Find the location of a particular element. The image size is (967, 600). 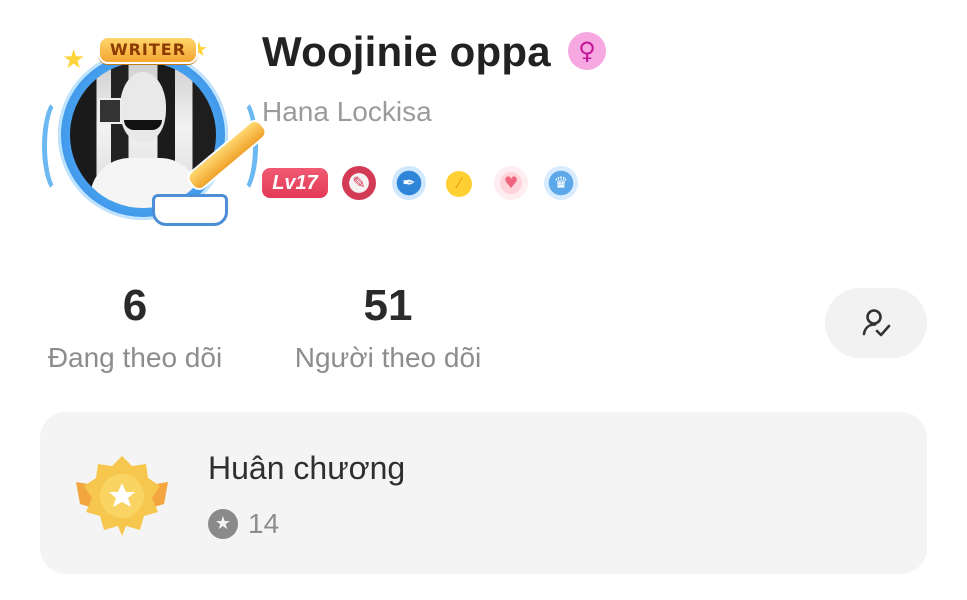

avatar: ★ ★ WRITER is located at coordinates (155, 136).